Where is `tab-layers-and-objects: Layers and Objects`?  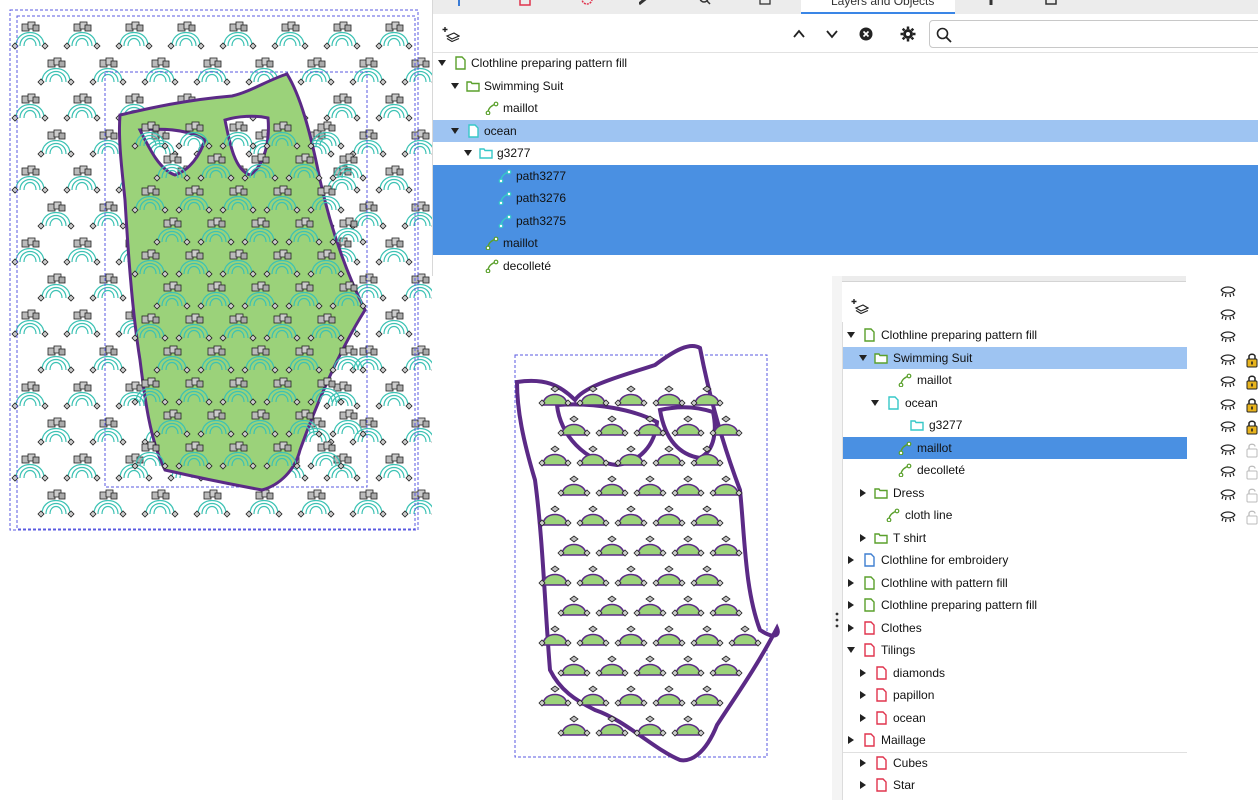 tab-layers-and-objects: Layers and Objects is located at coordinates (878, 7).